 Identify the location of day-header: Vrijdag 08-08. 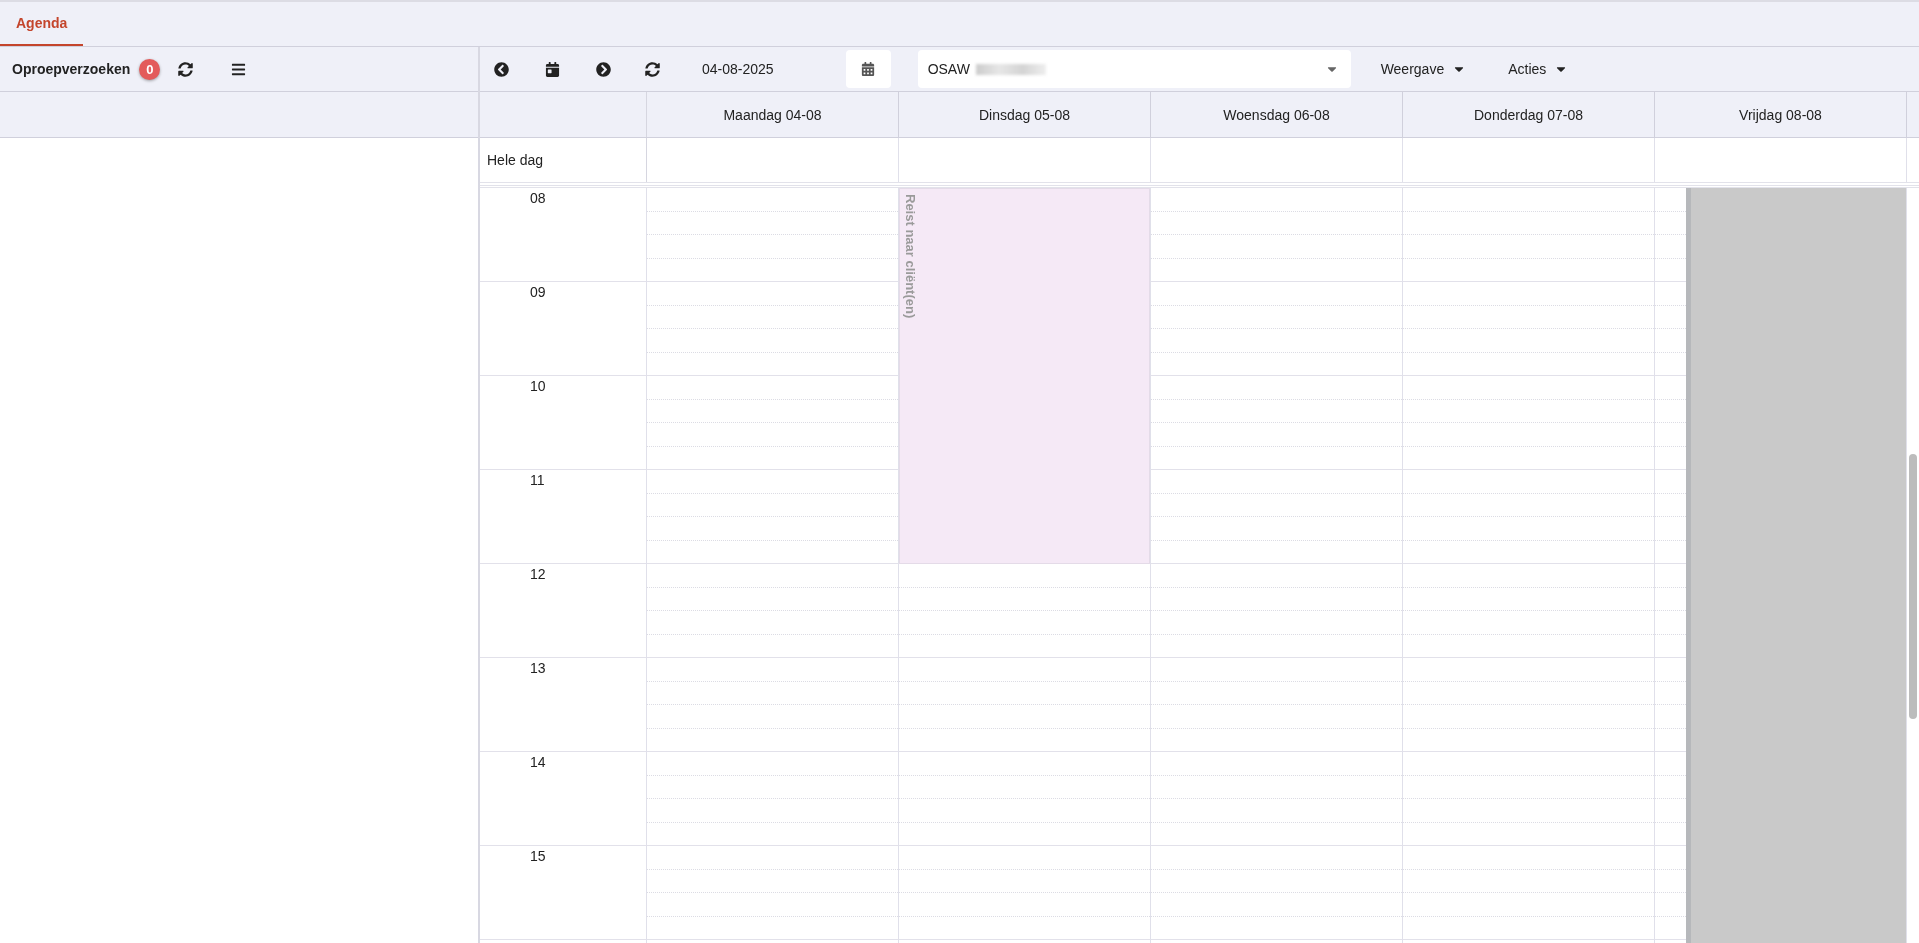
(1781, 114).